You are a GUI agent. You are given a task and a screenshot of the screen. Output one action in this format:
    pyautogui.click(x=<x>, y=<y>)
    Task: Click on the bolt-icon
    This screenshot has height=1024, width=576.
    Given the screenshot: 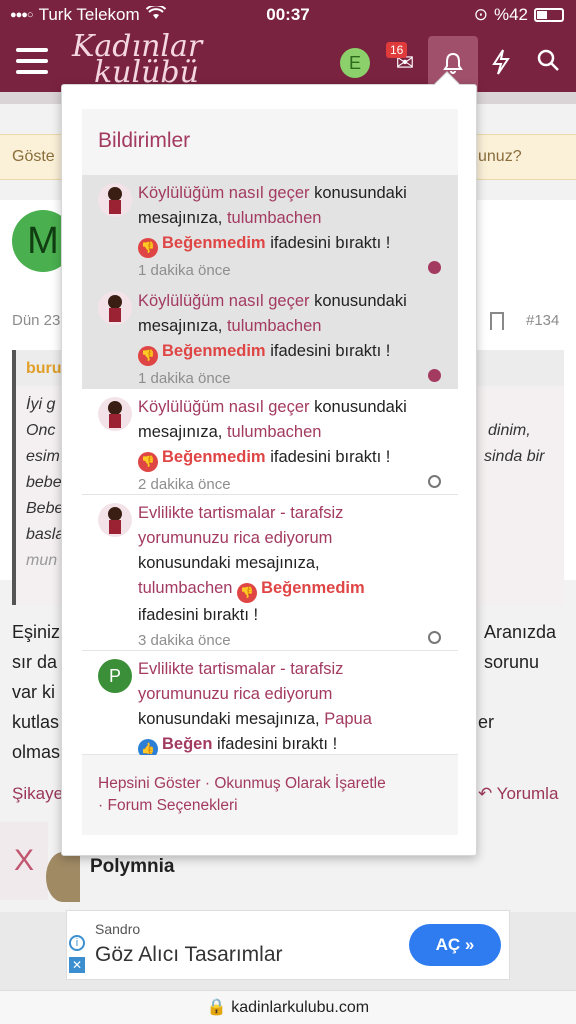 What is the action you would take?
    pyautogui.click(x=501, y=62)
    